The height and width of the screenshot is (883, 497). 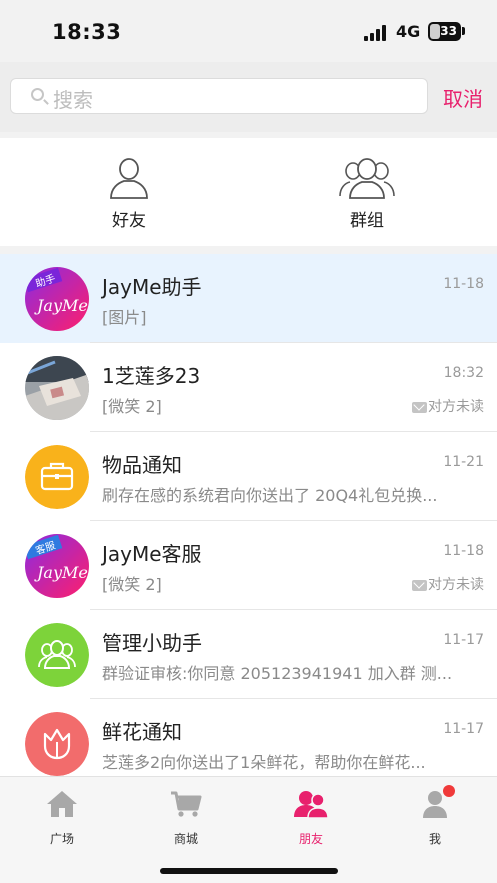 What do you see at coordinates (87, 32) in the screenshot?
I see `status-time: 18:33` at bounding box center [87, 32].